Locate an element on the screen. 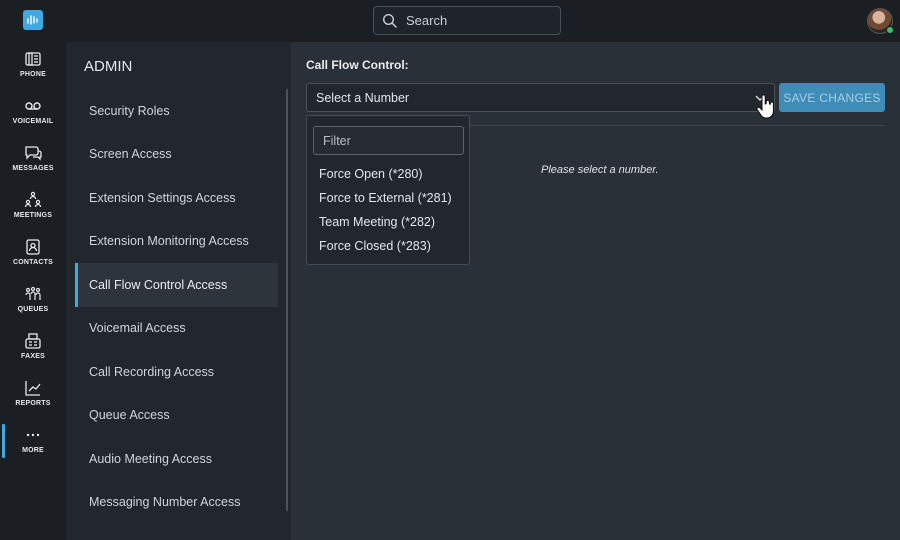 The height and width of the screenshot is (540, 900). admin-item-extension-settings-access: Extension Settings Access is located at coordinates (176, 198).